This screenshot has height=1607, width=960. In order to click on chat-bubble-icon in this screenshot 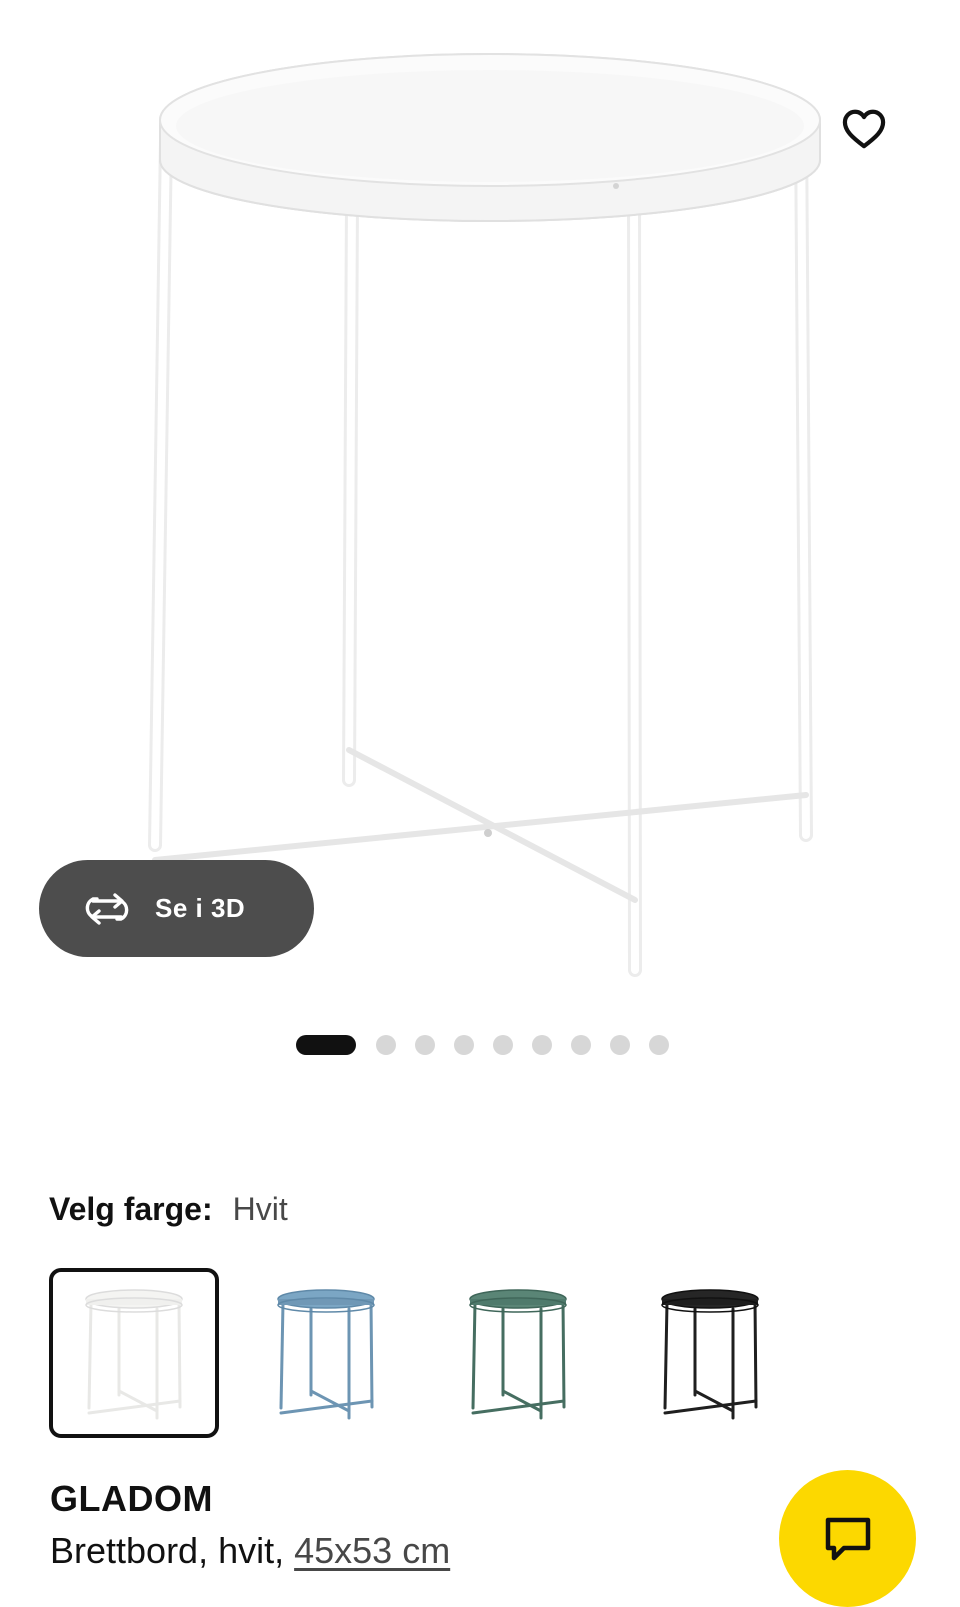, I will do `click(847, 1538)`.